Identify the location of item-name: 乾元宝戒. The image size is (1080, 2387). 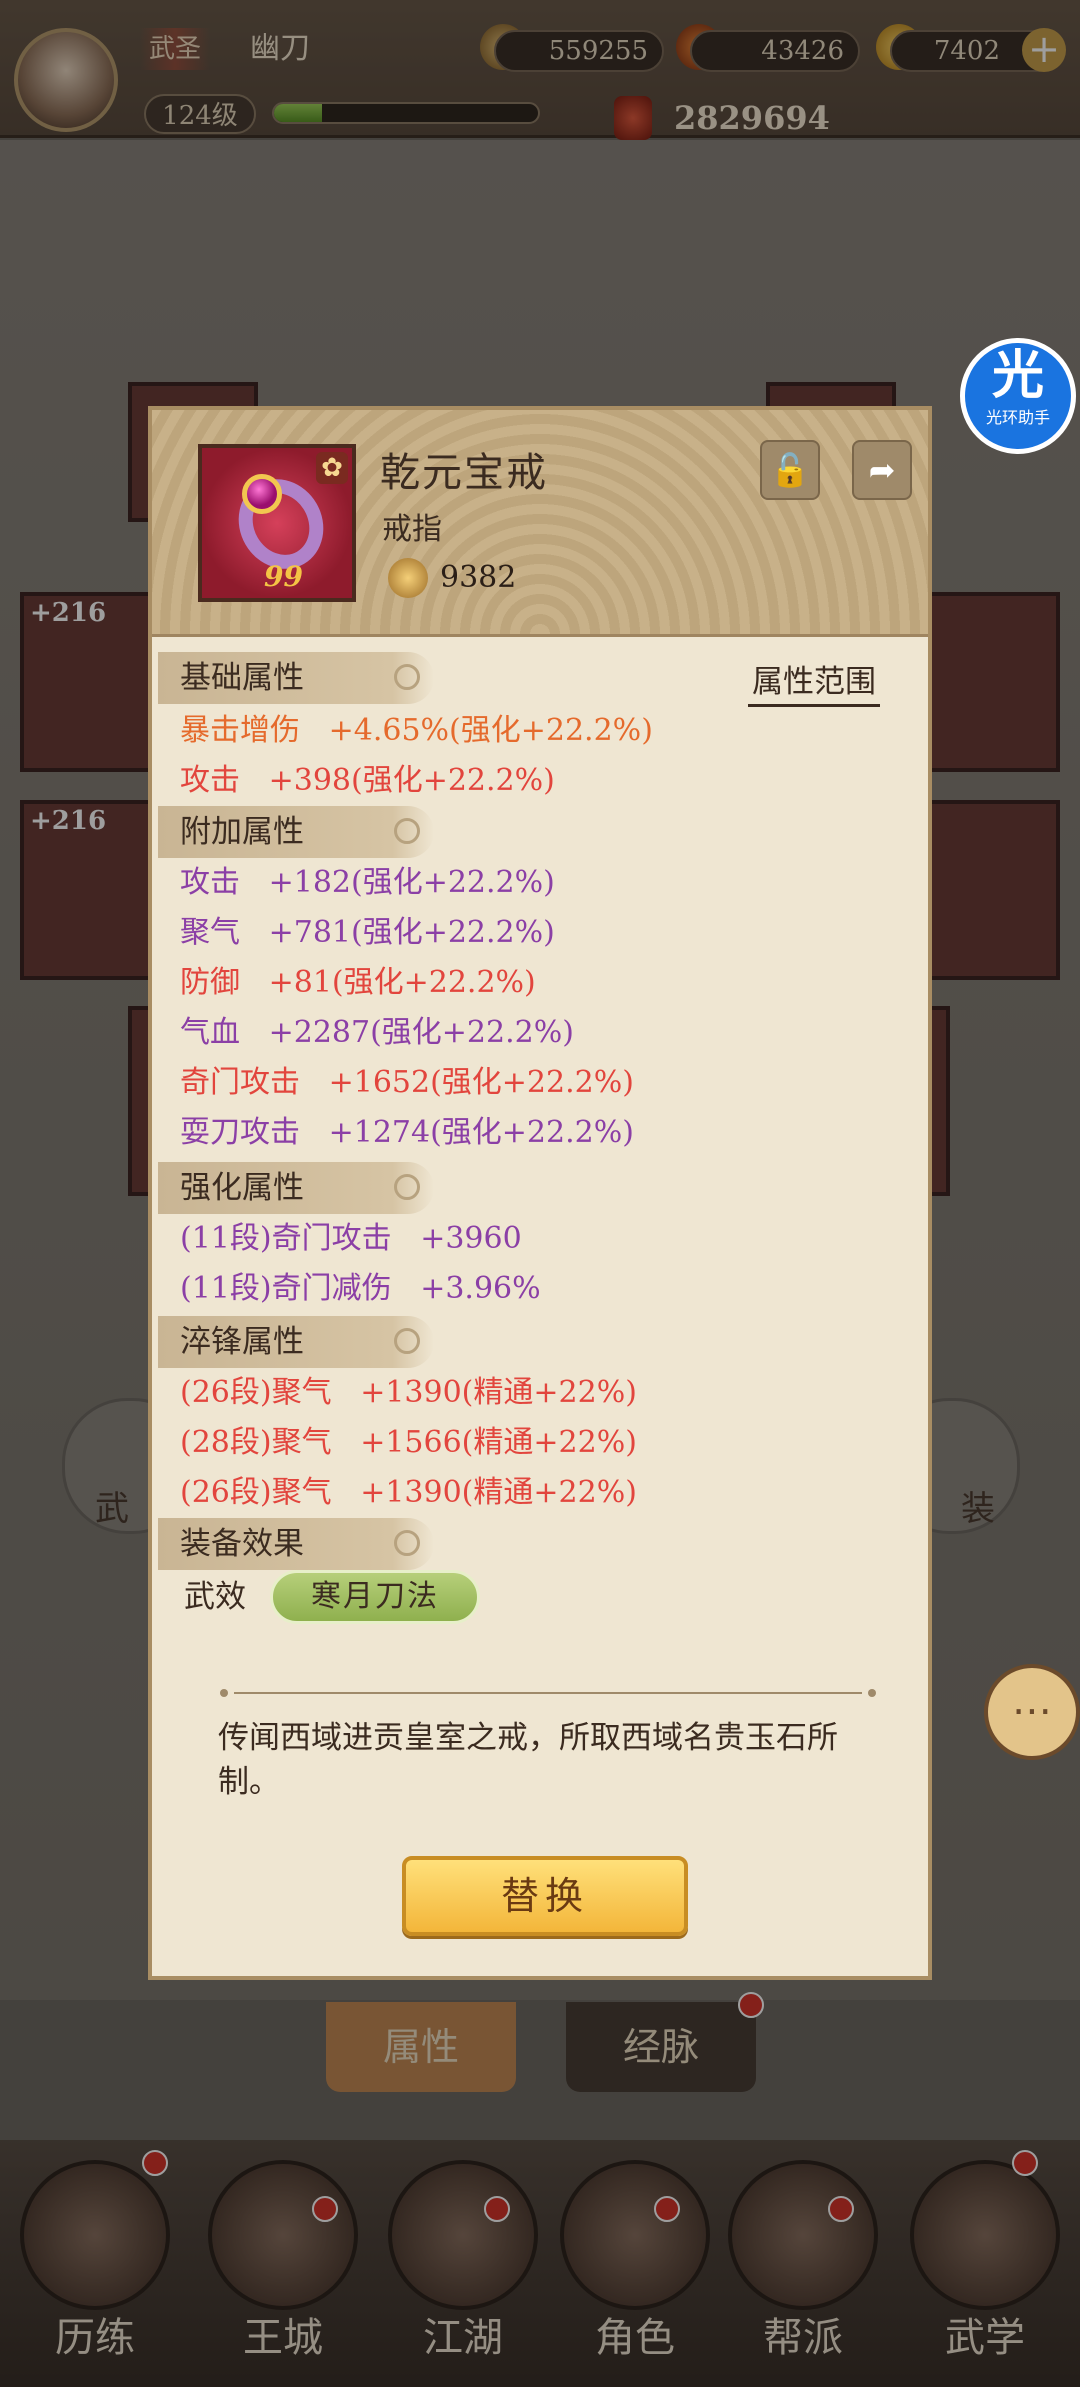
(464, 473).